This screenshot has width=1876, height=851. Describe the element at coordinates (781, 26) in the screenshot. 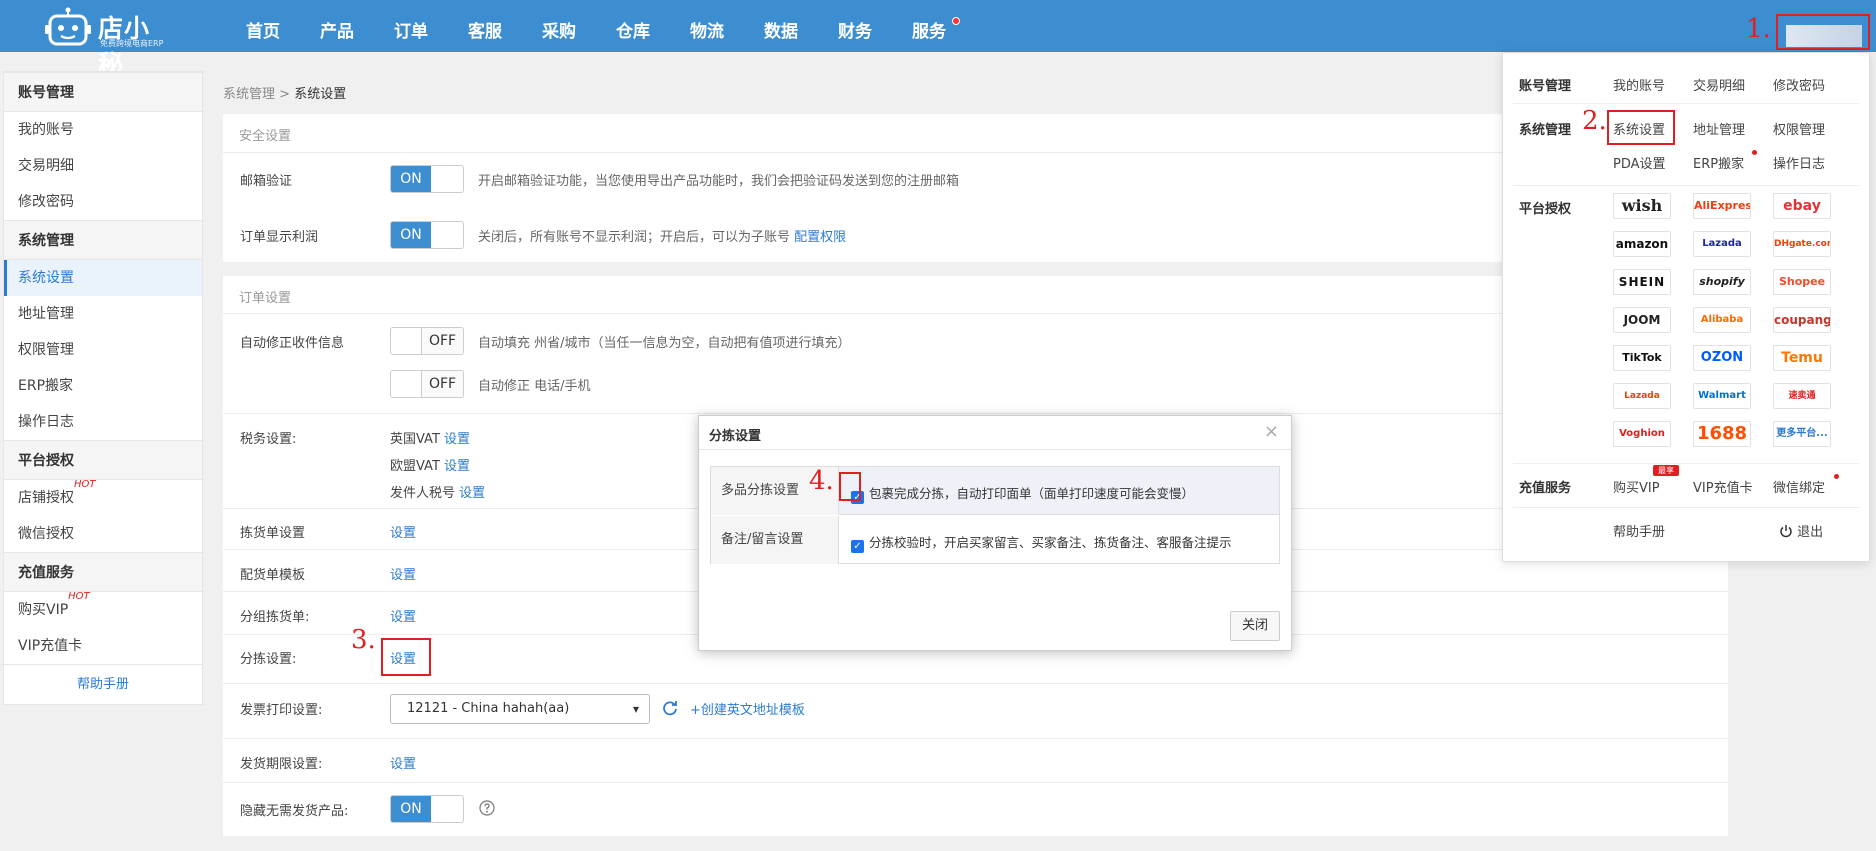

I see `nav-data: 数据` at that location.